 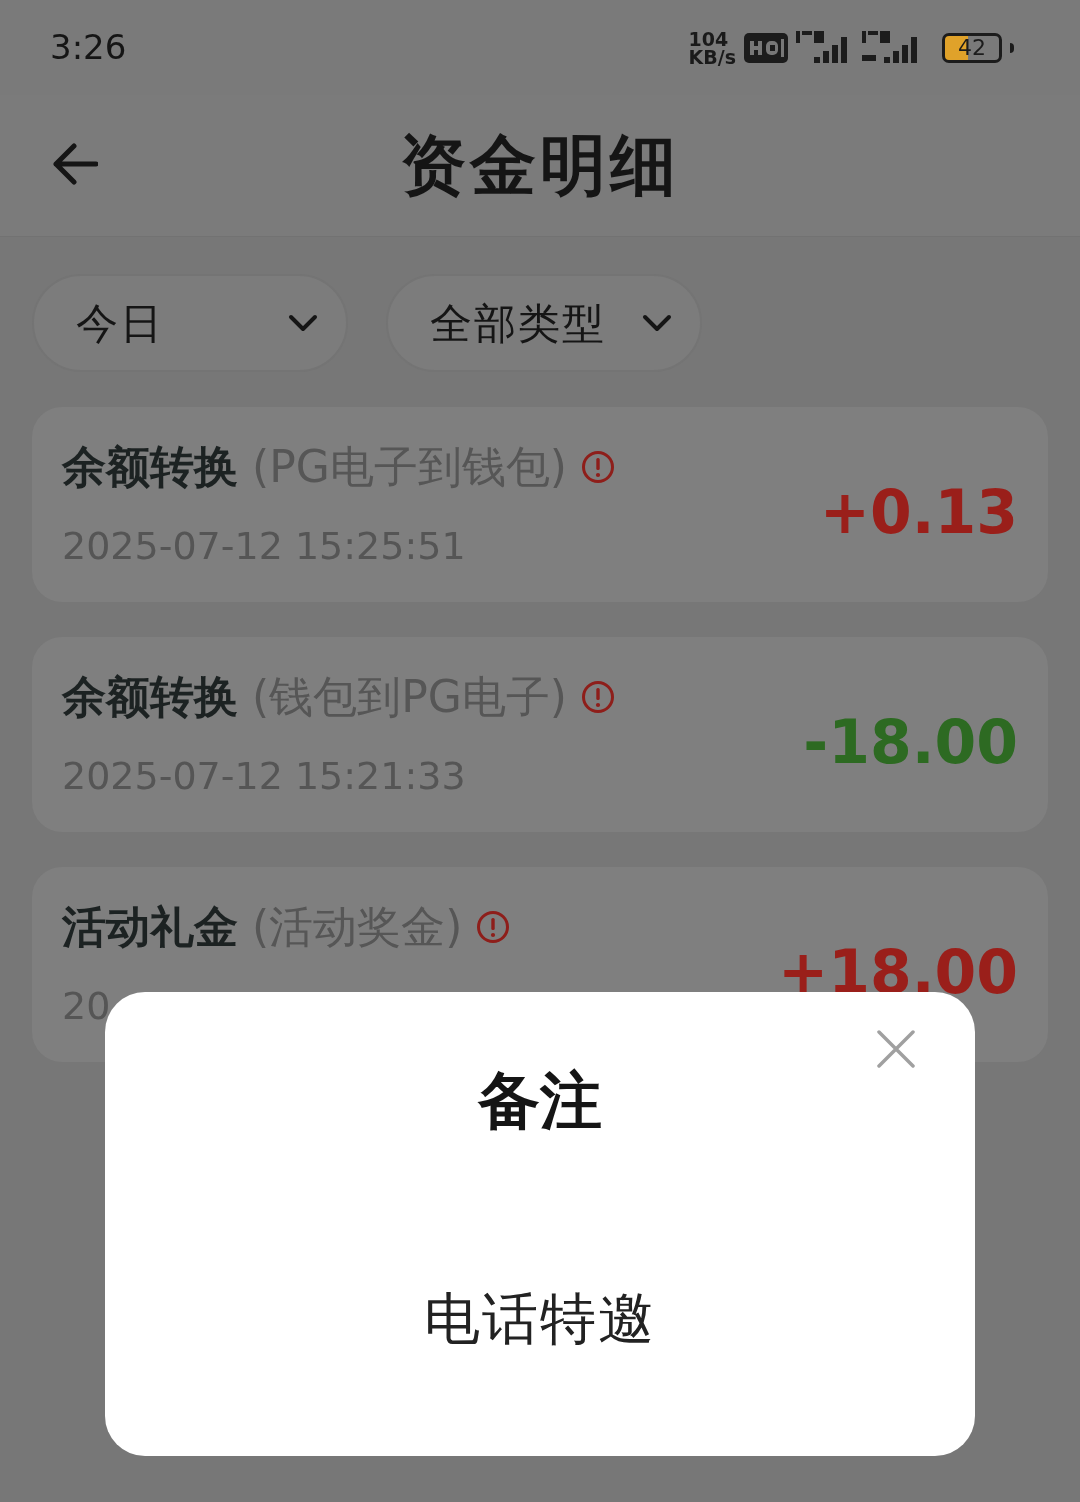 I want to click on transaction-amount: +0.13, so click(x=918, y=512).